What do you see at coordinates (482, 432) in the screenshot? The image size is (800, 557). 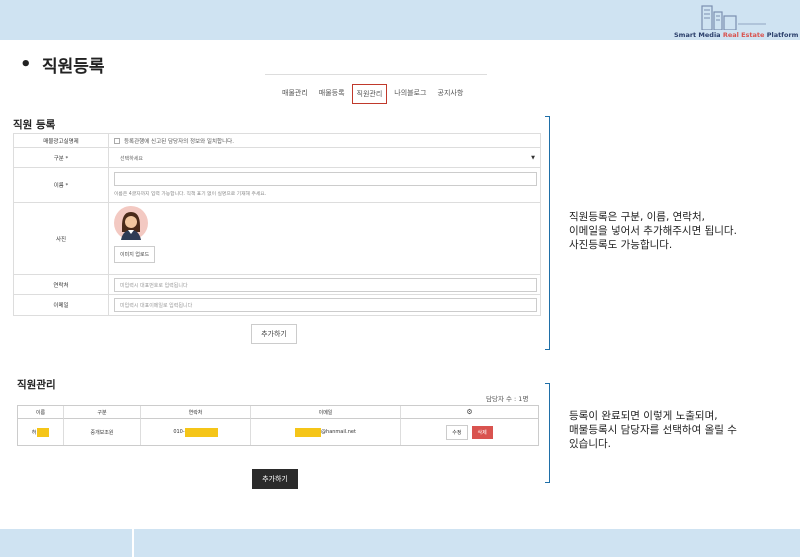 I see `delete-button: 삭제` at bounding box center [482, 432].